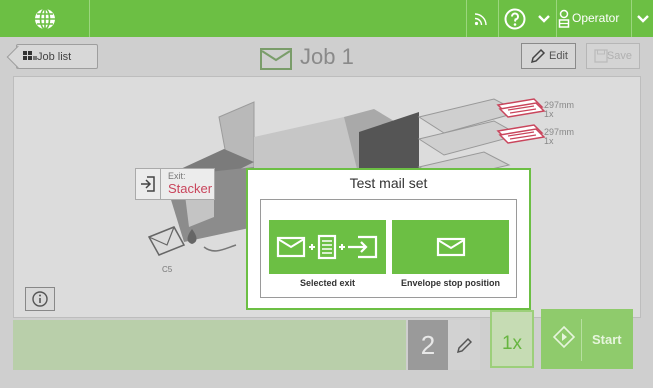 The image size is (653, 388). I want to click on user-button, so click(564, 18).